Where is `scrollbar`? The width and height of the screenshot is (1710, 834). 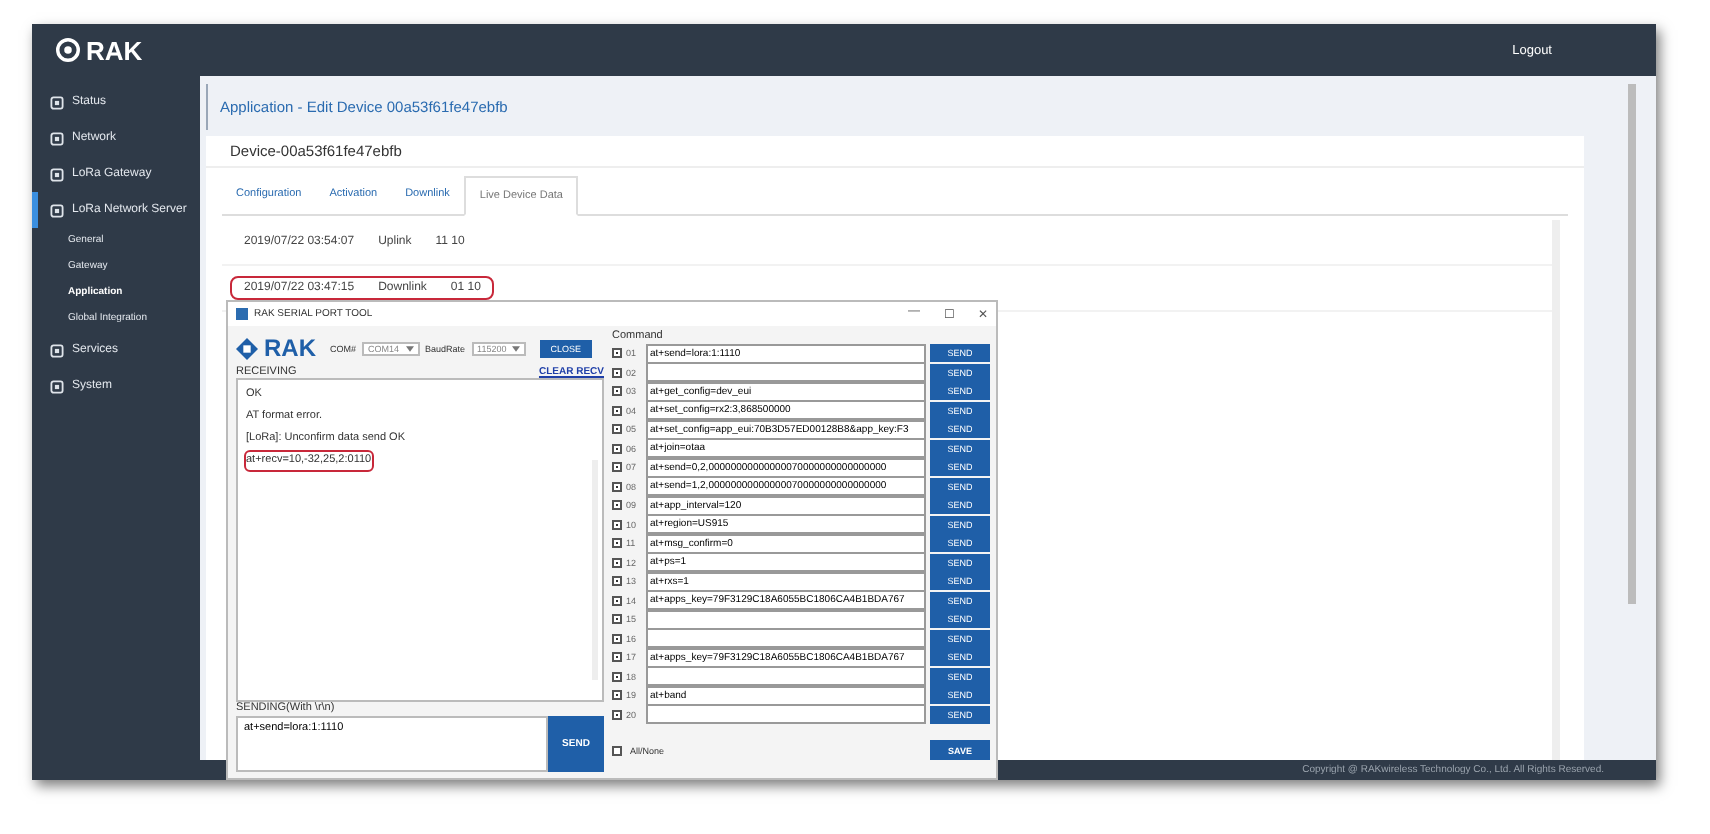
scrollbar is located at coordinates (1632, 344).